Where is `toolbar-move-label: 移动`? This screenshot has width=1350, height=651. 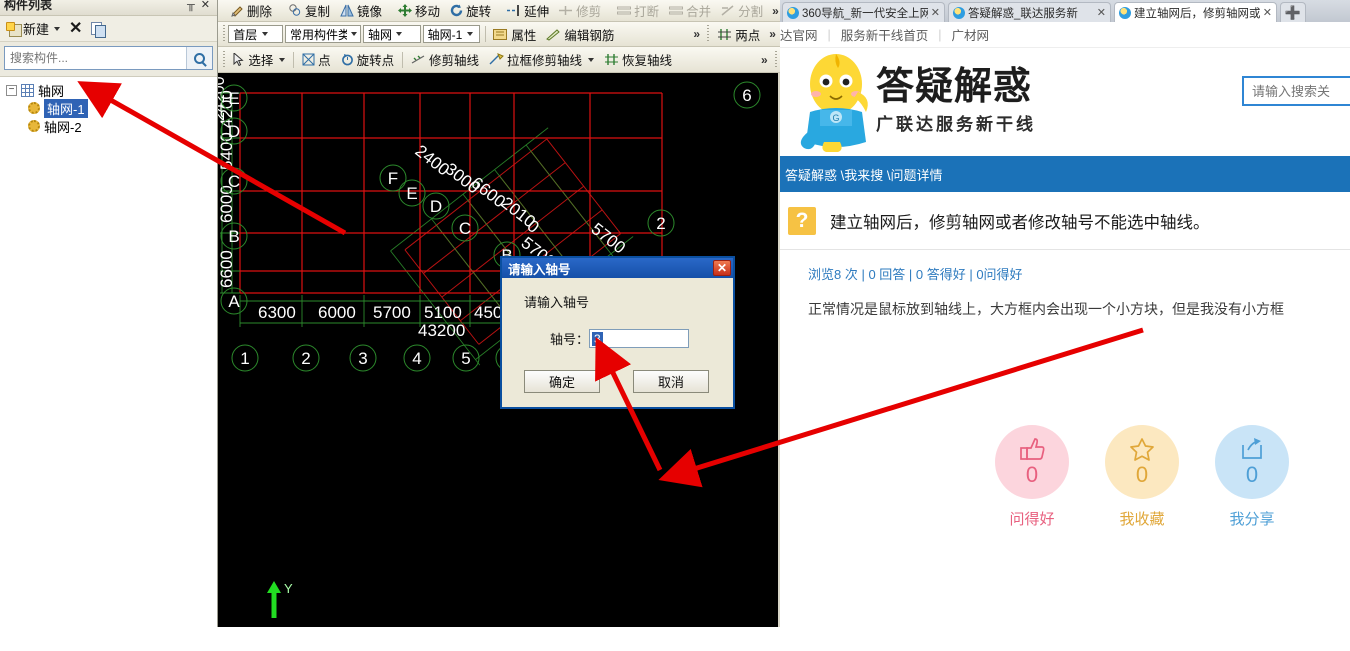
toolbar-move-label: 移动 is located at coordinates (428, 12).